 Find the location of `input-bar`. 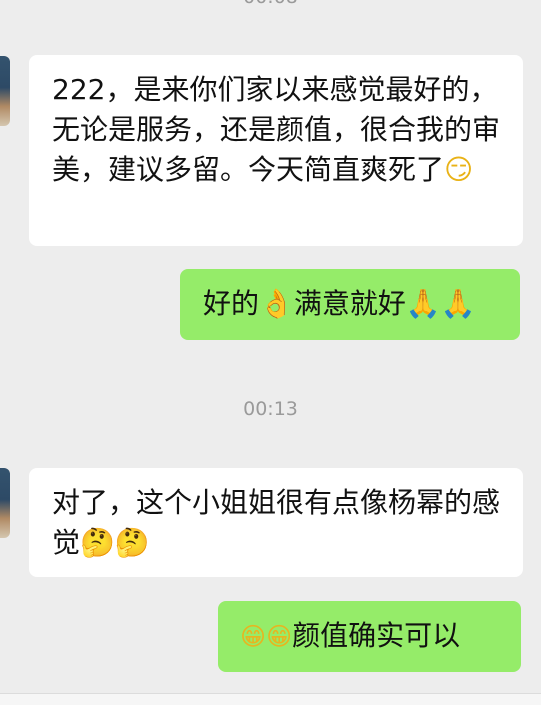

input-bar is located at coordinates (270, 699).